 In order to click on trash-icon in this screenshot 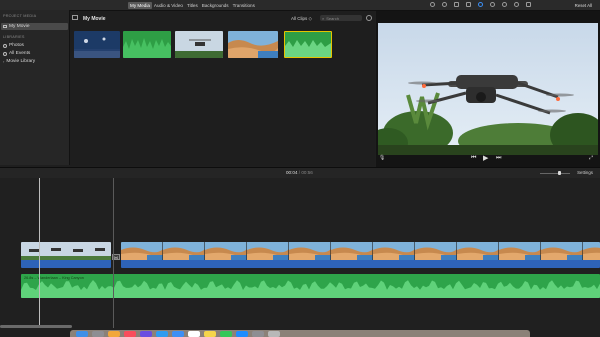, I will do `click(274, 334)`.